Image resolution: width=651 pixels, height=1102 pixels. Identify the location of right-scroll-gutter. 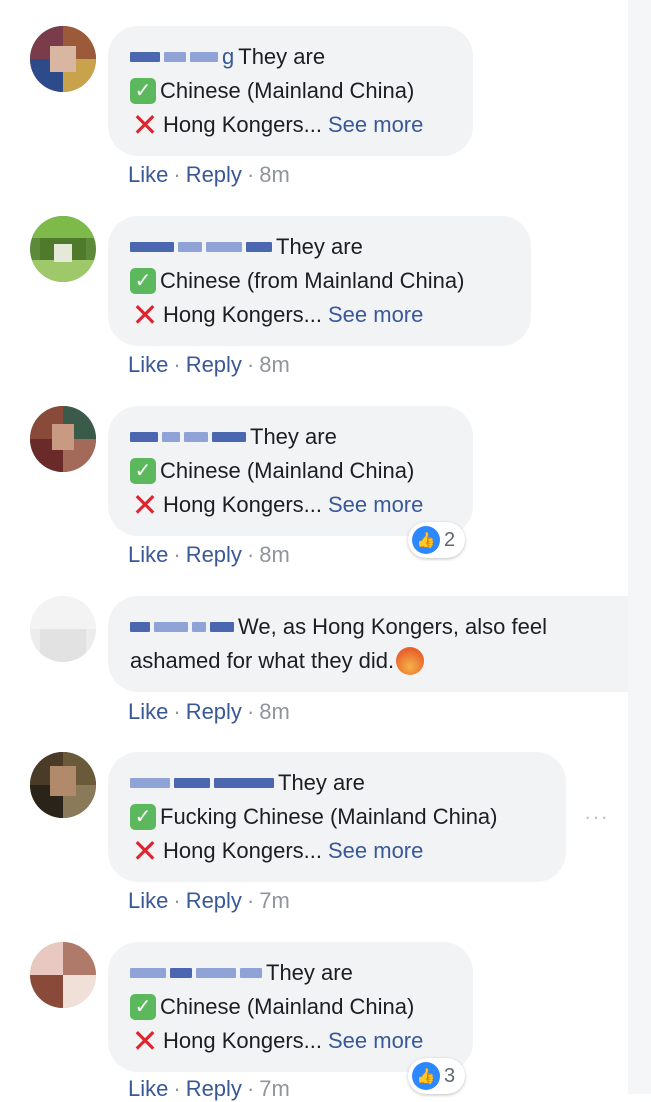
(639, 547).